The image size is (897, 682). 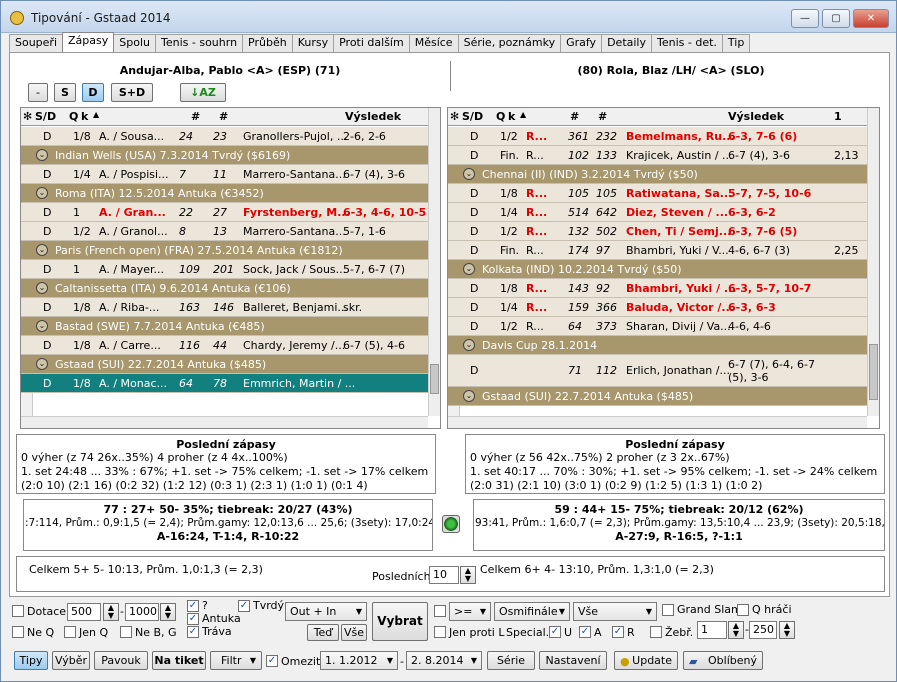 What do you see at coordinates (179, 660) in the screenshot?
I see `na-tiket-button: Na tiket` at bounding box center [179, 660].